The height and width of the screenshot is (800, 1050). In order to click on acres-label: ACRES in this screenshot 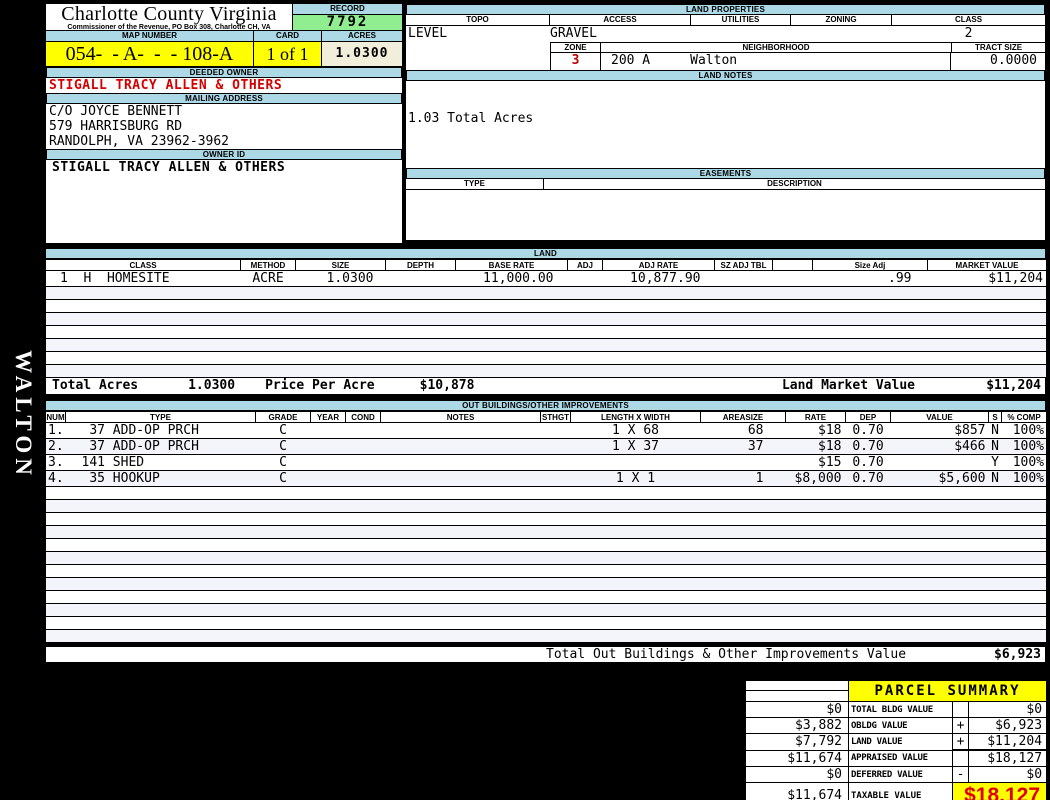, I will do `click(362, 36)`.